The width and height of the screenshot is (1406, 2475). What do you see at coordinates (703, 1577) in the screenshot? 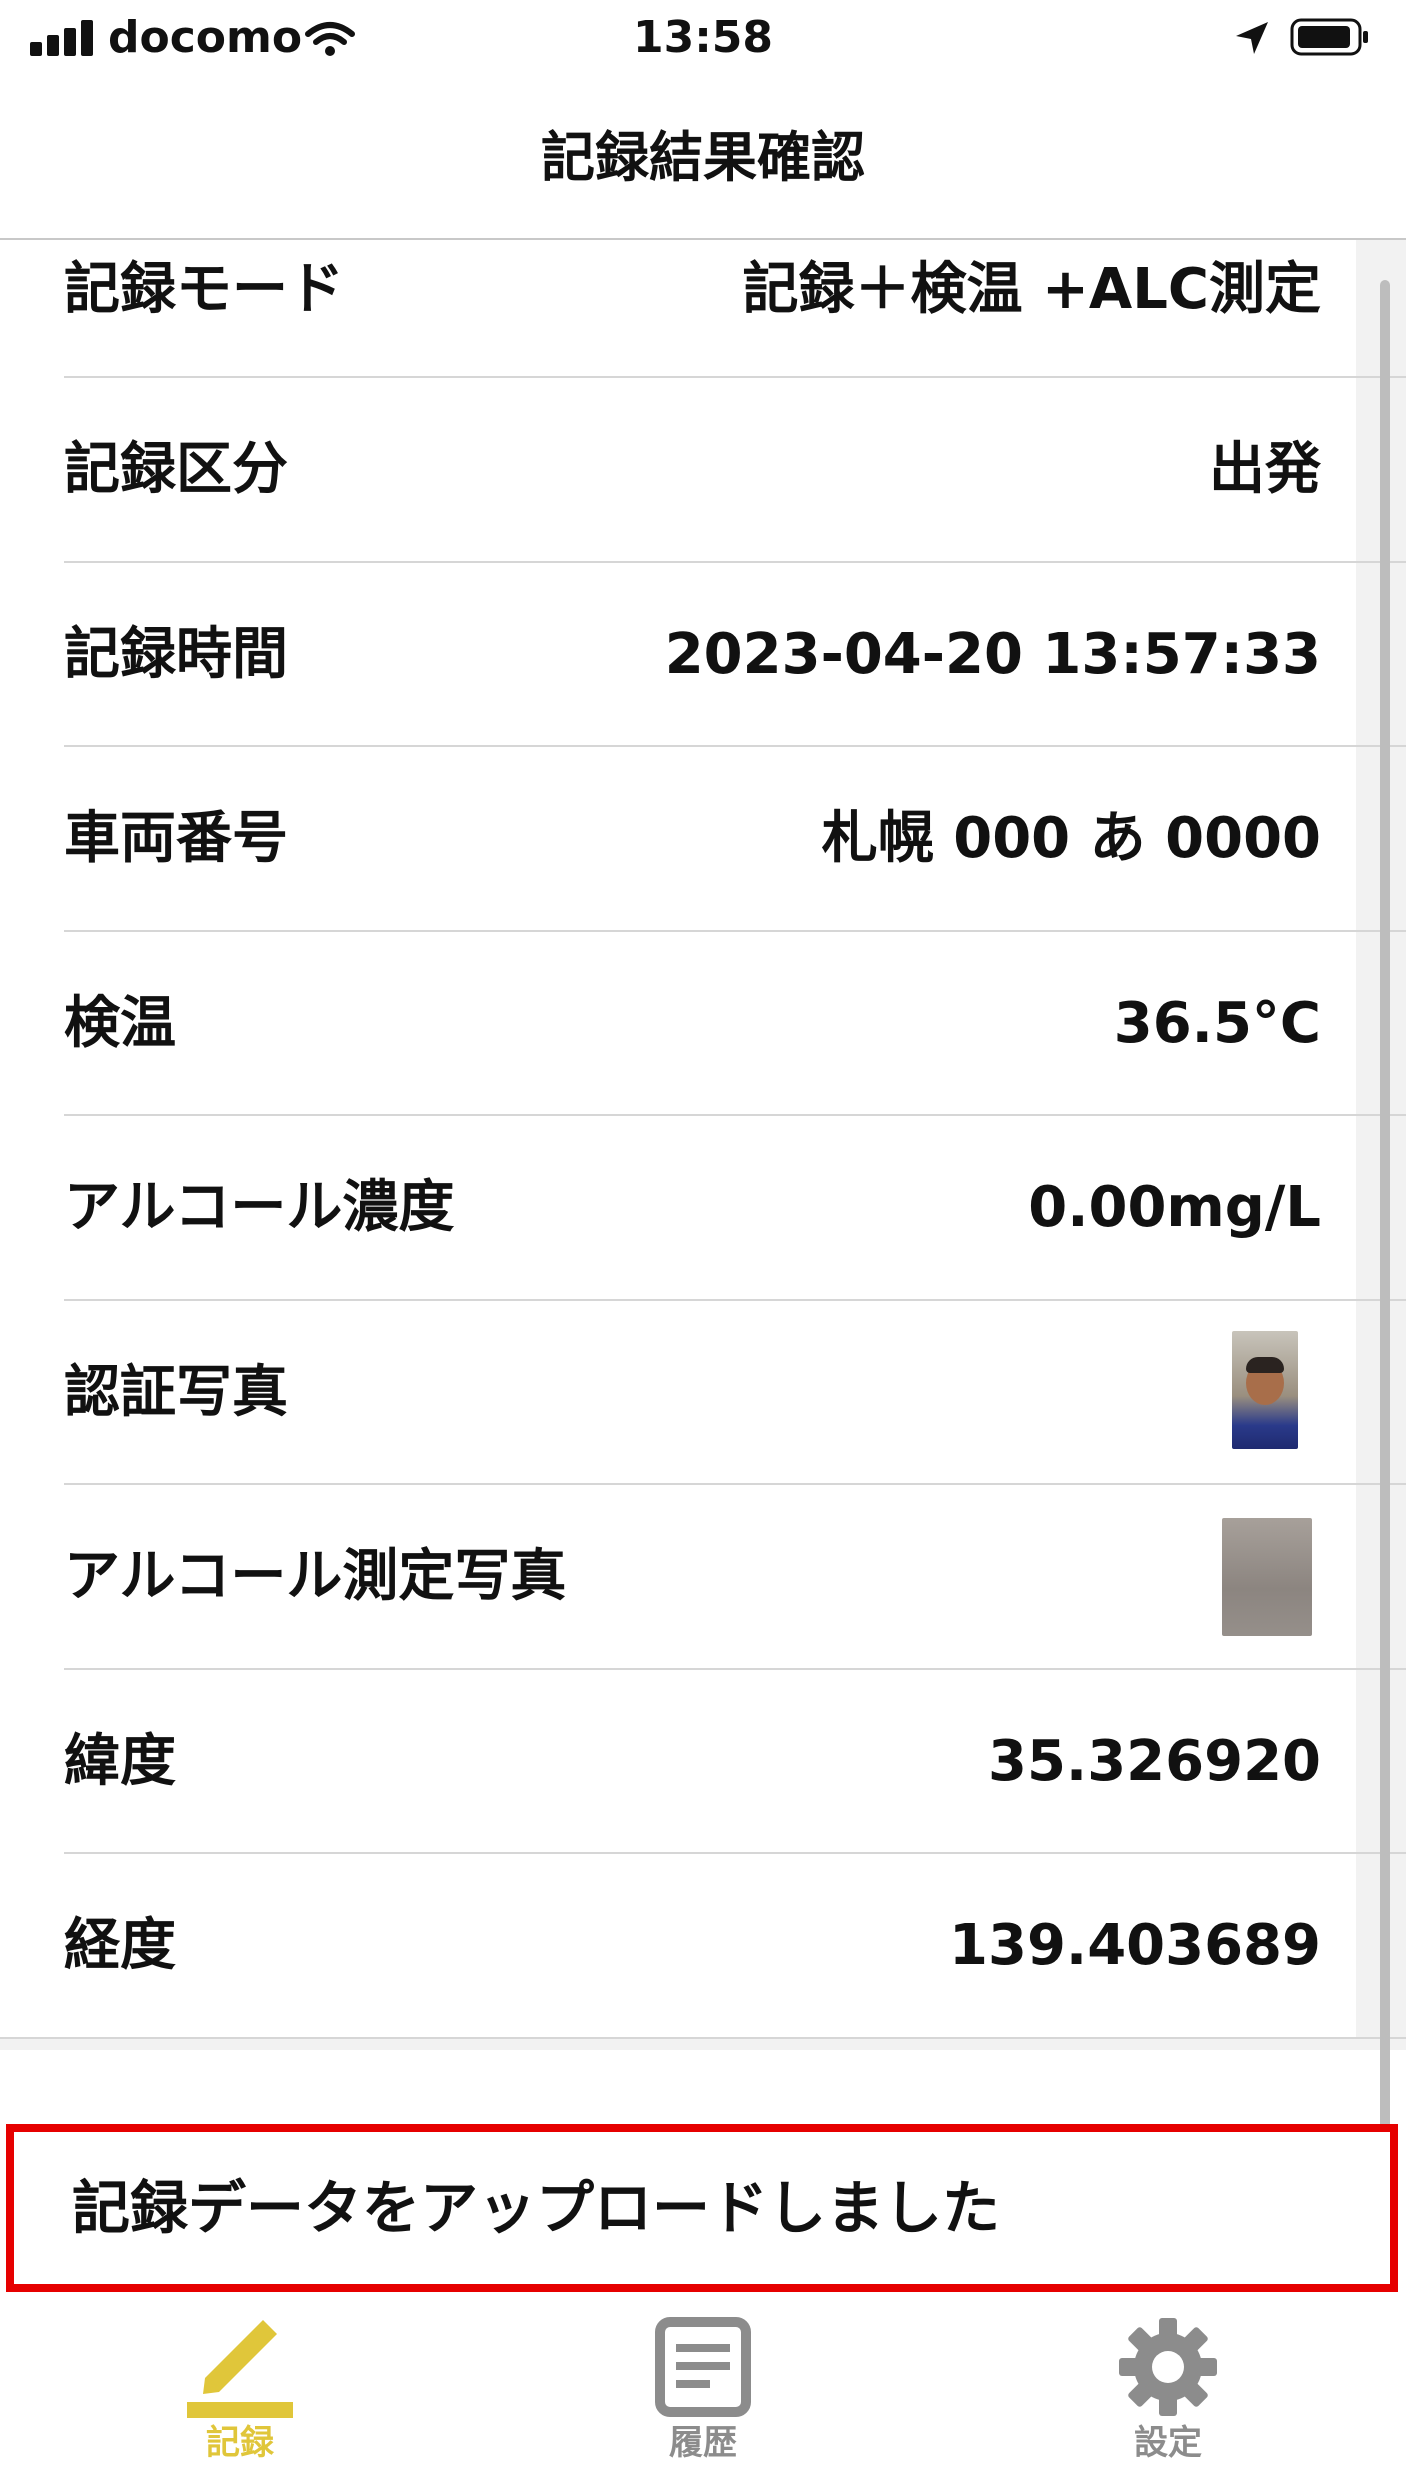
I see `row-alcohol-photo: アルコール測定写真` at bounding box center [703, 1577].